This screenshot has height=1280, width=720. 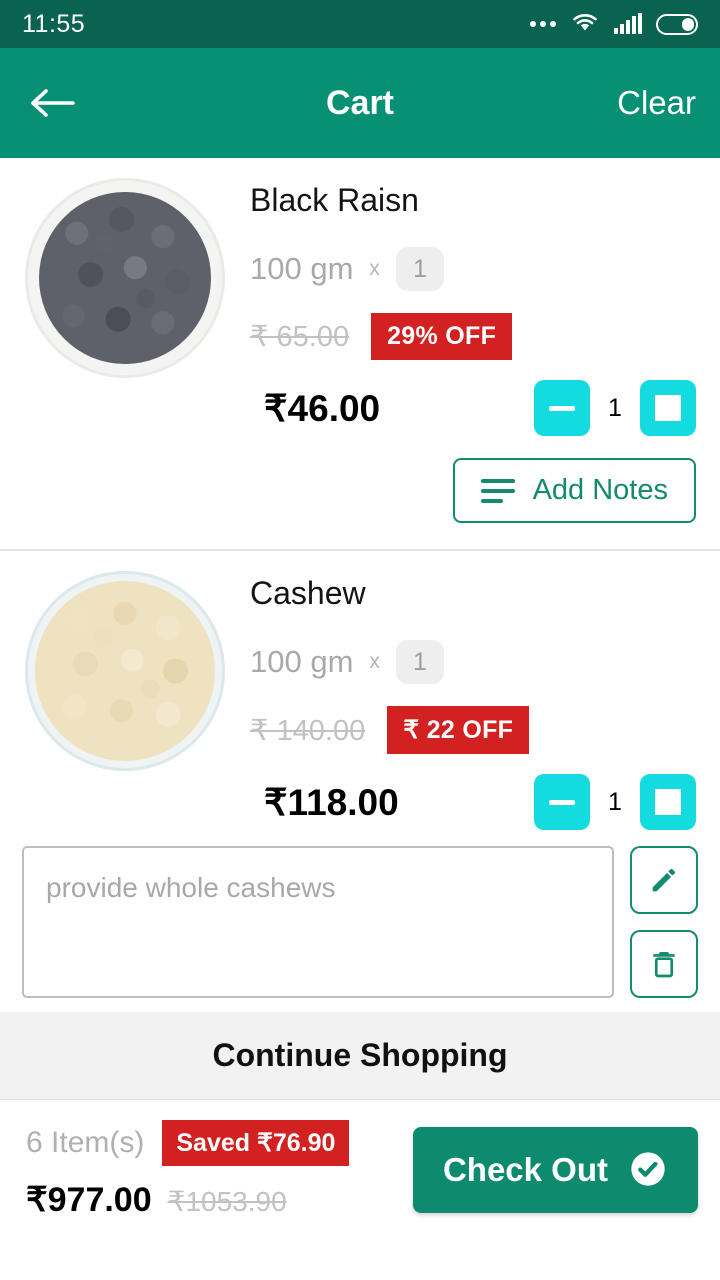 I want to click on savings-badge: Saved ₹76.90, so click(x=256, y=1143).